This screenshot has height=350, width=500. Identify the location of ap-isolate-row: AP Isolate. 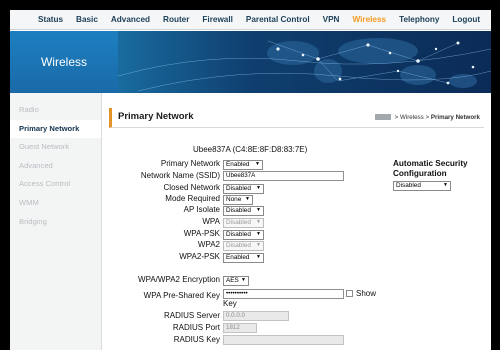
(161, 210).